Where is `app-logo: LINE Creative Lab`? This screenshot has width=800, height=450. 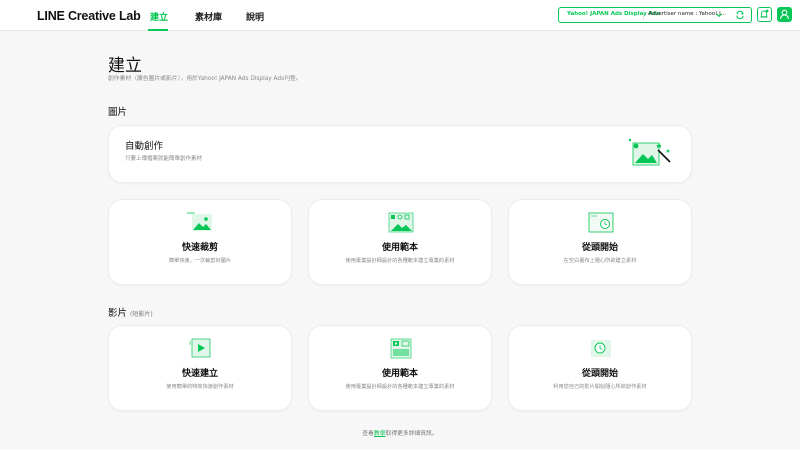
app-logo: LINE Creative Lab is located at coordinates (89, 16).